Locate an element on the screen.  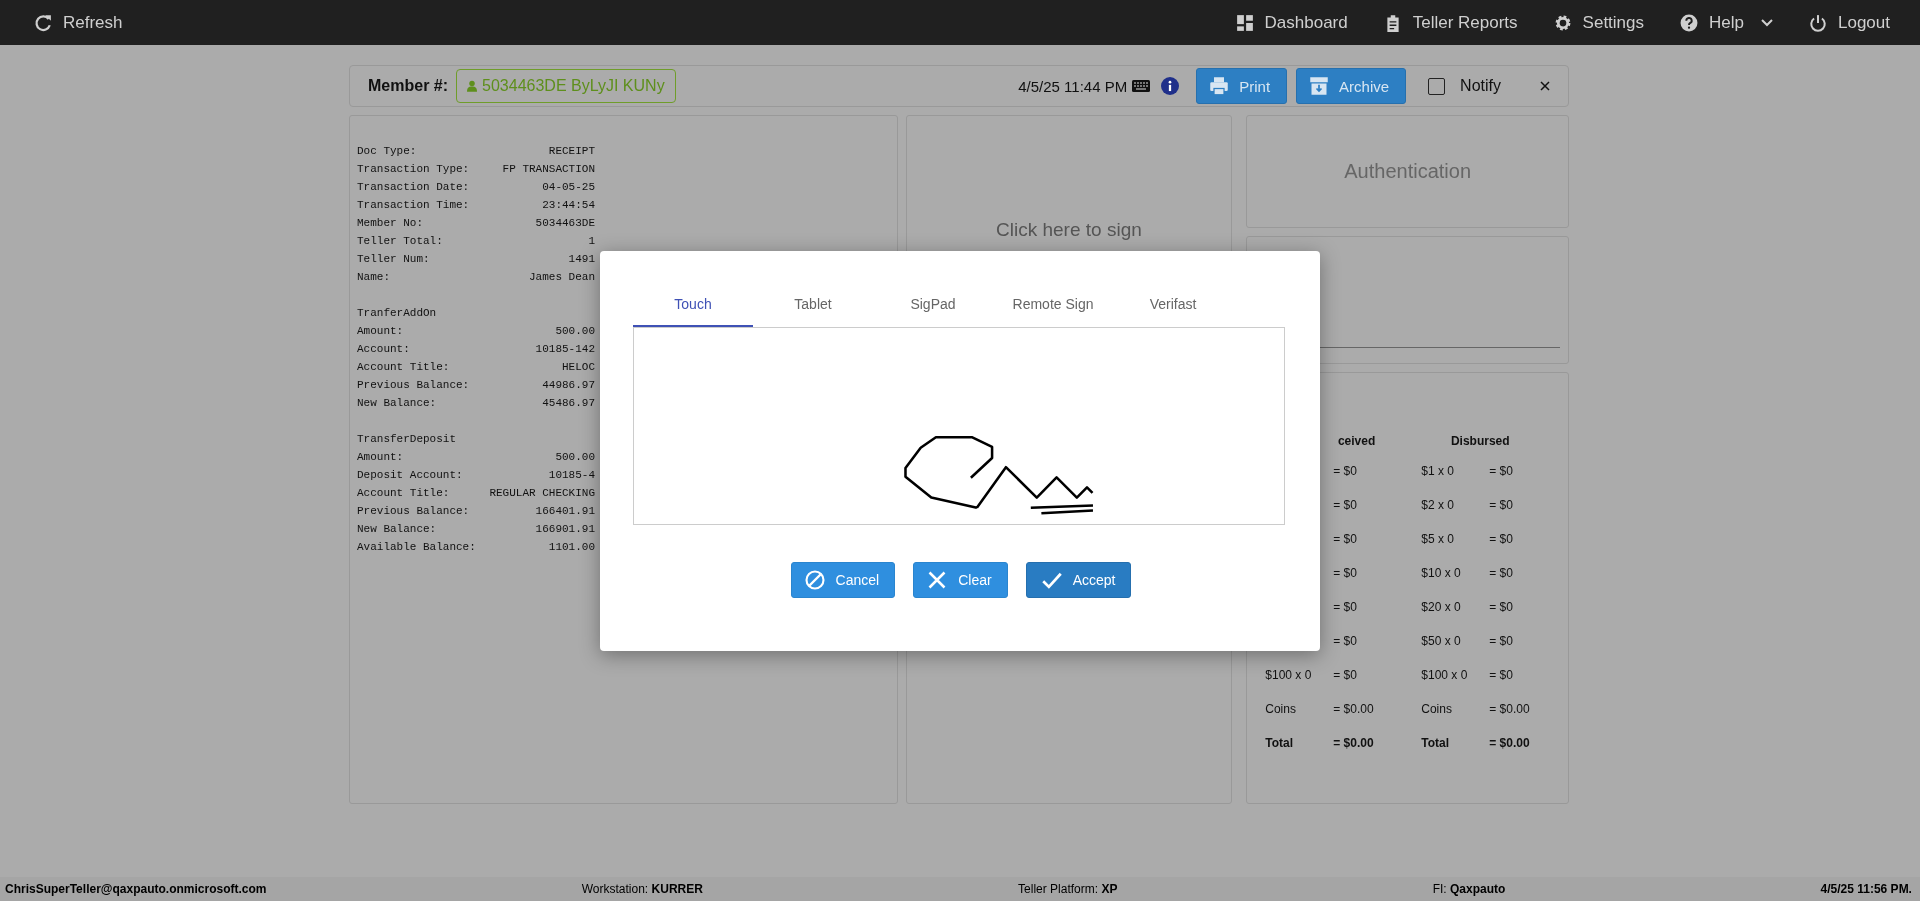
date-time: 4/5/25 11:44 PM is located at coordinates (1073, 86).